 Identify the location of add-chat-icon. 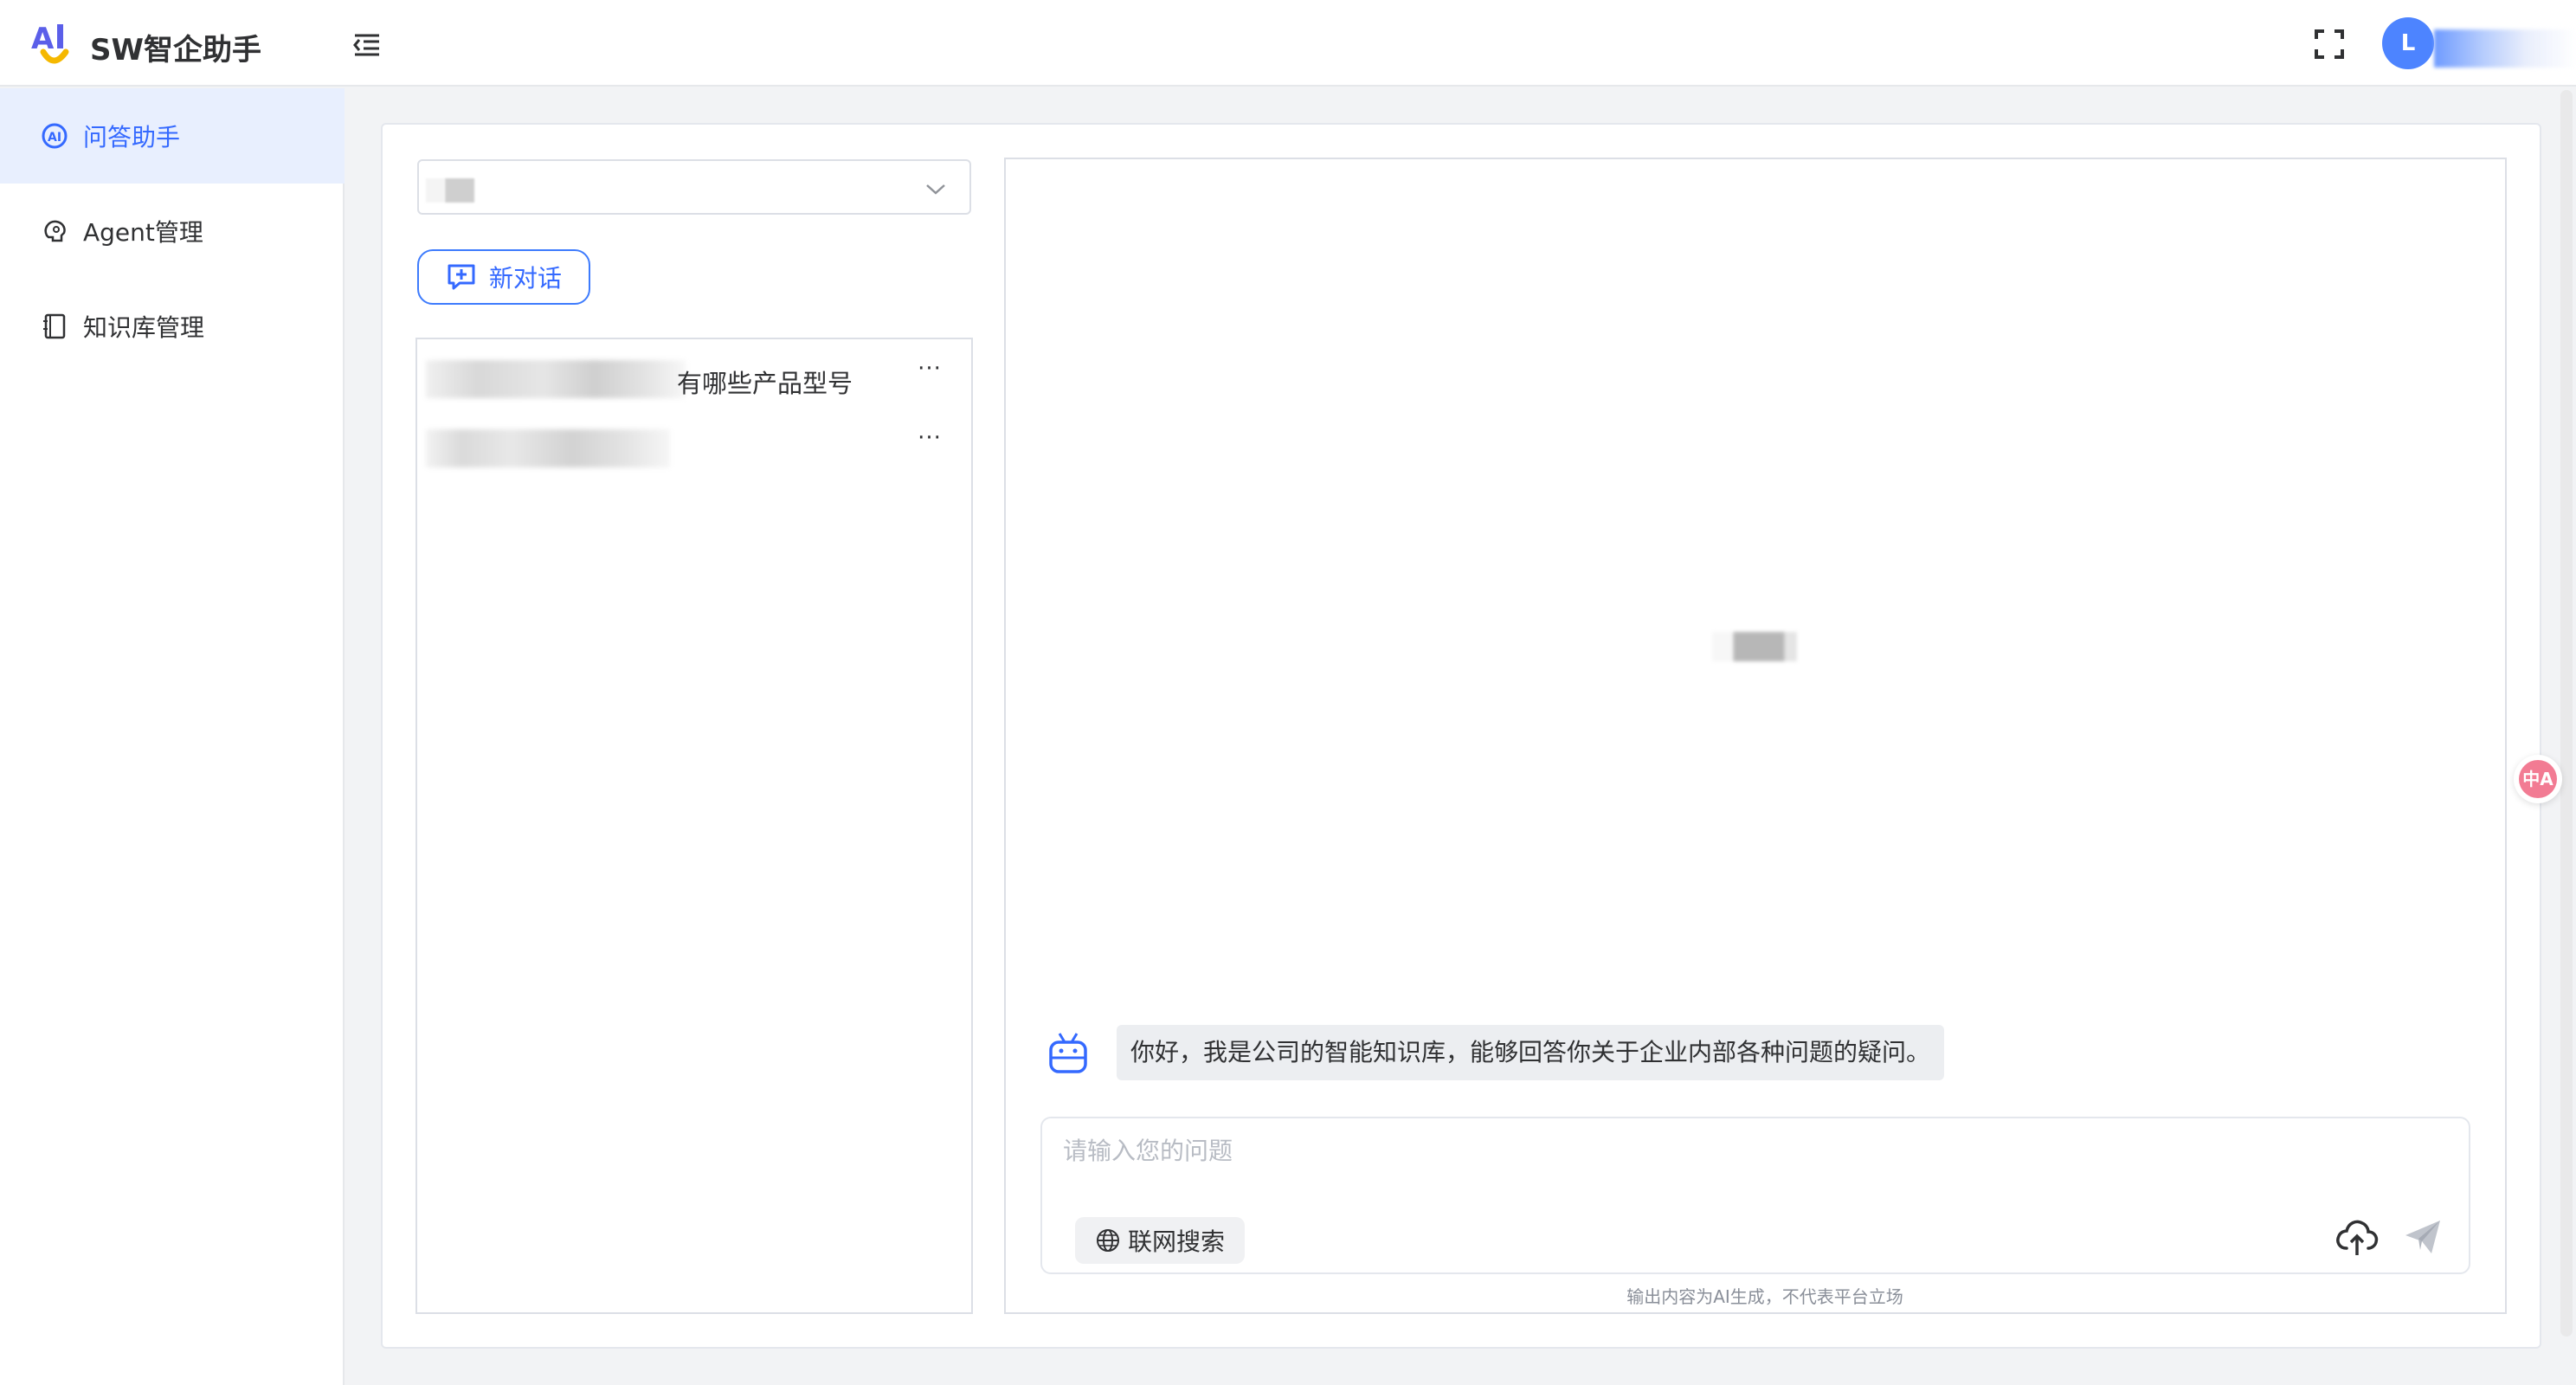
(461, 277).